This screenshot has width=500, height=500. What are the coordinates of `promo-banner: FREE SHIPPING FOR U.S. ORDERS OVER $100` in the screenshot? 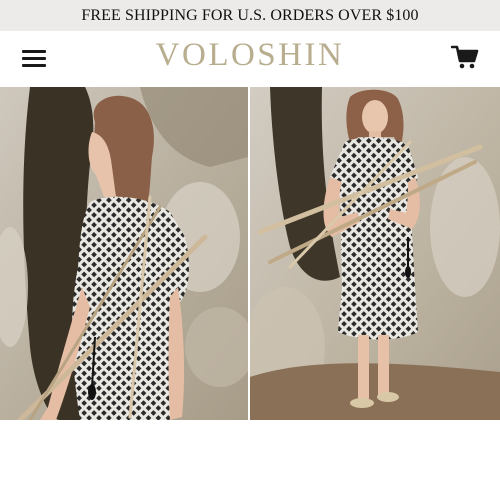 It's located at (250, 15).